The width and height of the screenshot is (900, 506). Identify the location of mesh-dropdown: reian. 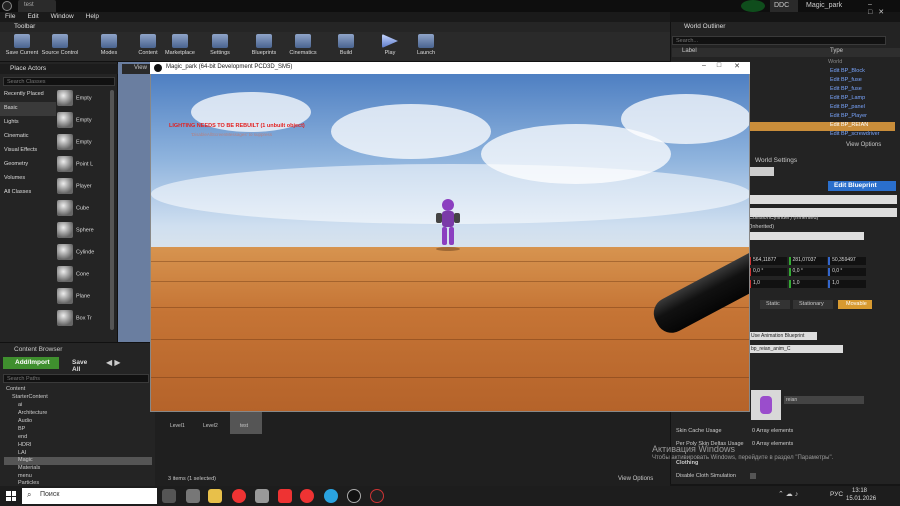
(824, 400).